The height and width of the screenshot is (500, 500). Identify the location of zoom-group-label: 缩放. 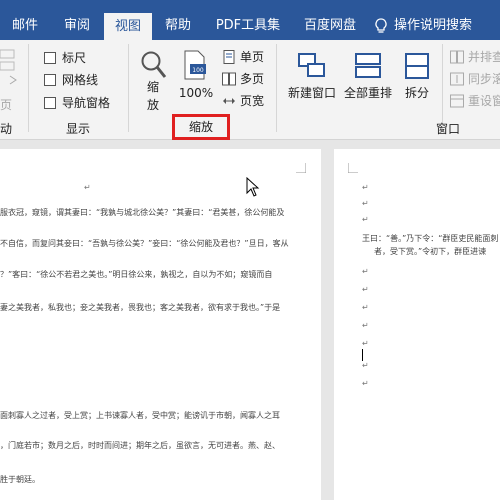
(200, 127).